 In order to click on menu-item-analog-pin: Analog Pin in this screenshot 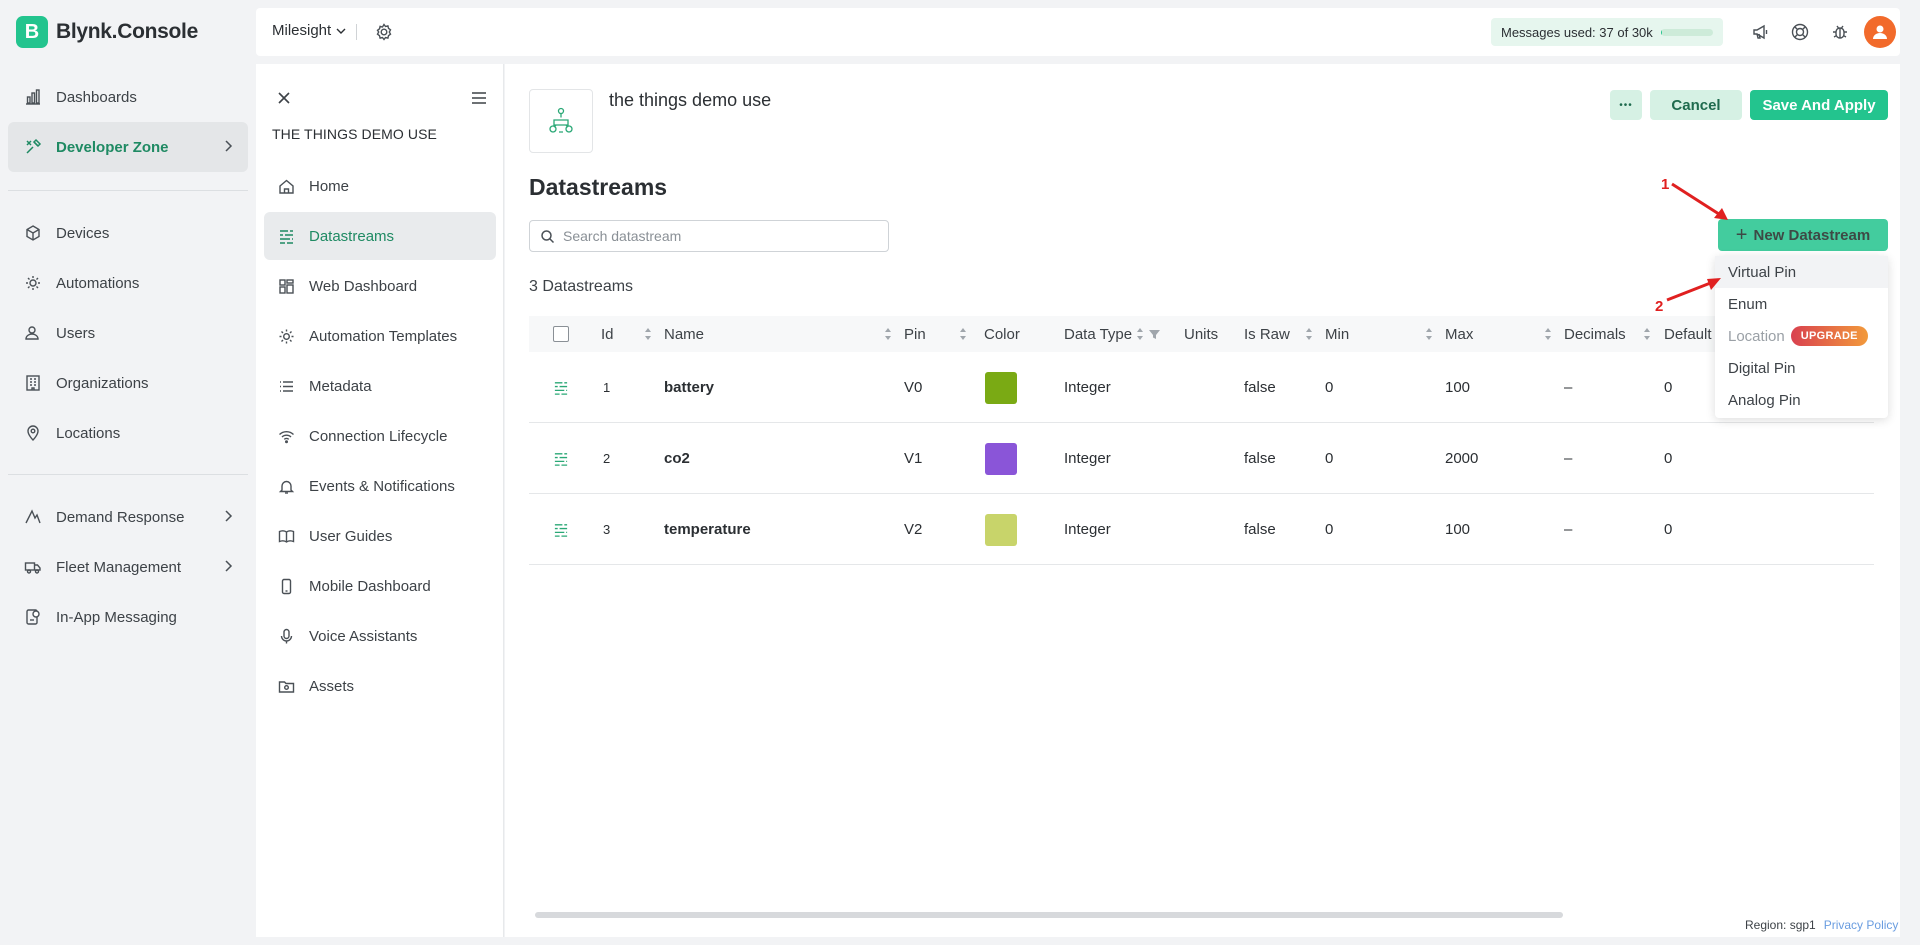, I will do `click(1801, 400)`.